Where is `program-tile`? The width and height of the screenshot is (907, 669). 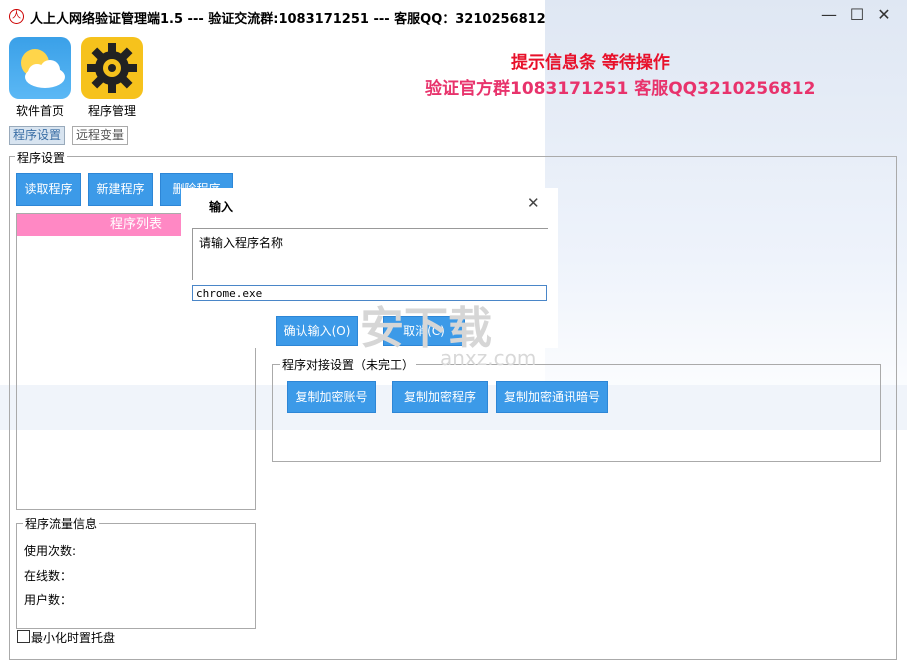 program-tile is located at coordinates (112, 68).